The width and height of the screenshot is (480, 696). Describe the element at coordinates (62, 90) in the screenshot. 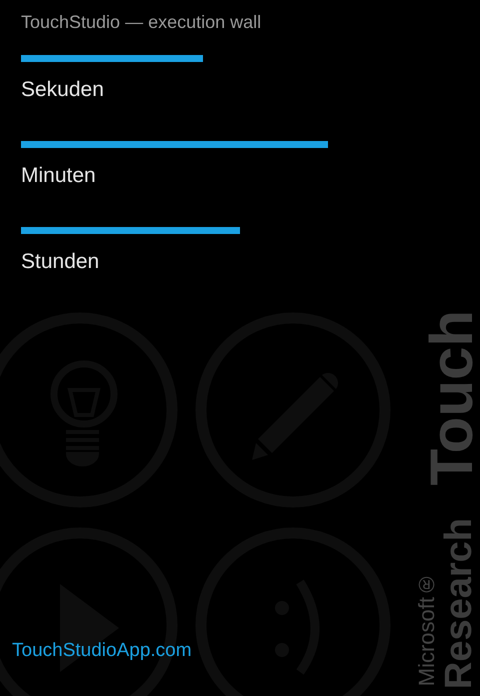

I see `meter-label: Sekuden` at that location.